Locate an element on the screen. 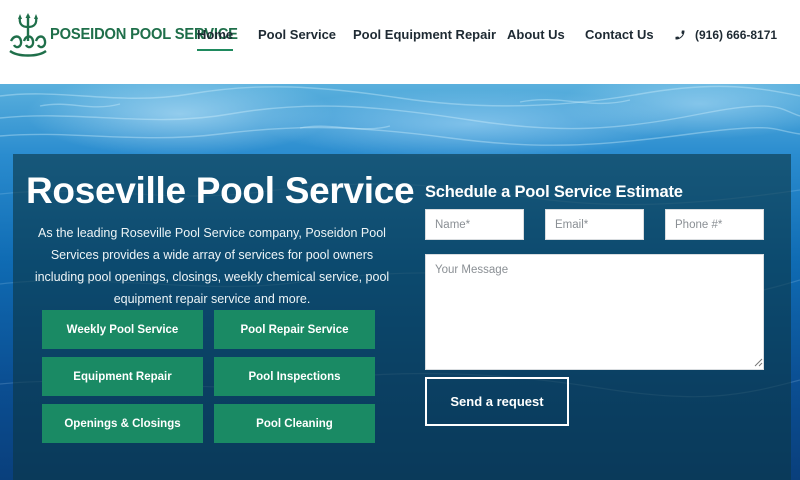 The width and height of the screenshot is (800, 480). name-field is located at coordinates (474, 224).